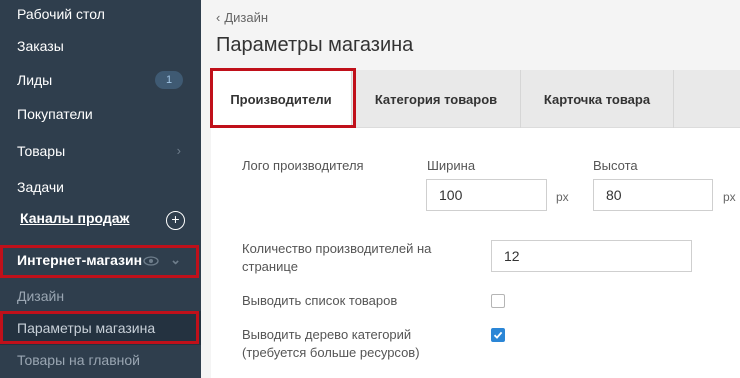  I want to click on show-tree-checkbox, so click(498, 335).